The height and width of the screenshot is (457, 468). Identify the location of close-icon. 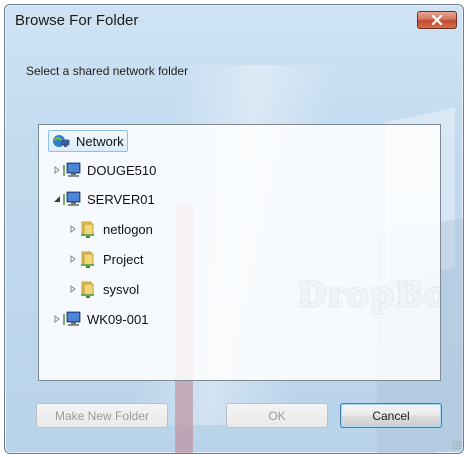
(437, 20).